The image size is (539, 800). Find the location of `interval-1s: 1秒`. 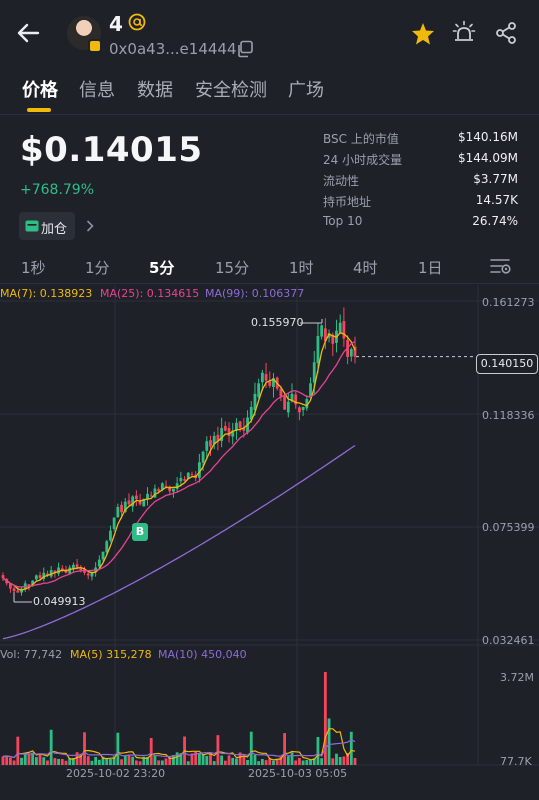

interval-1s: 1秒 is located at coordinates (33, 267).